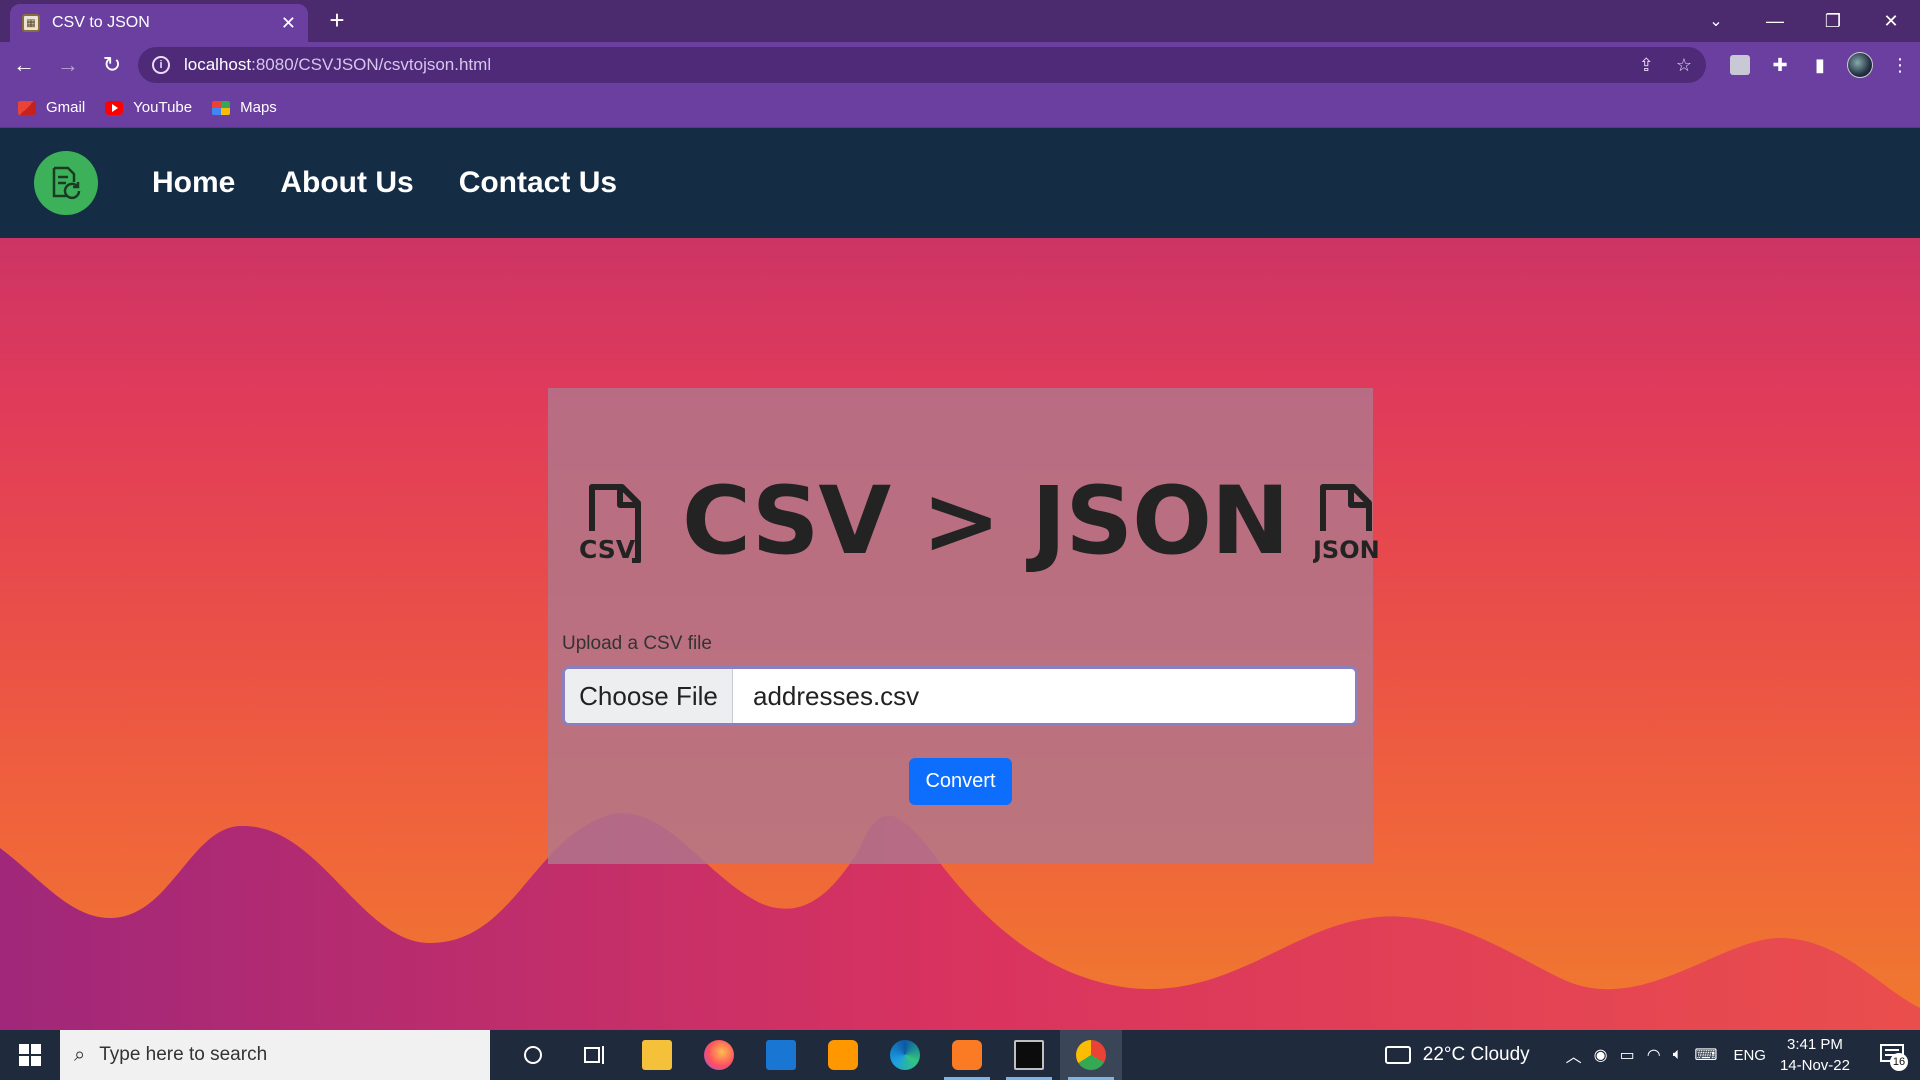 The height and width of the screenshot is (1080, 1920). Describe the element at coordinates (960, 21) in the screenshot. I see `browser-titlebar: ▦ CSV to JSON ✕ + ⌄ — ❐ ✕` at that location.